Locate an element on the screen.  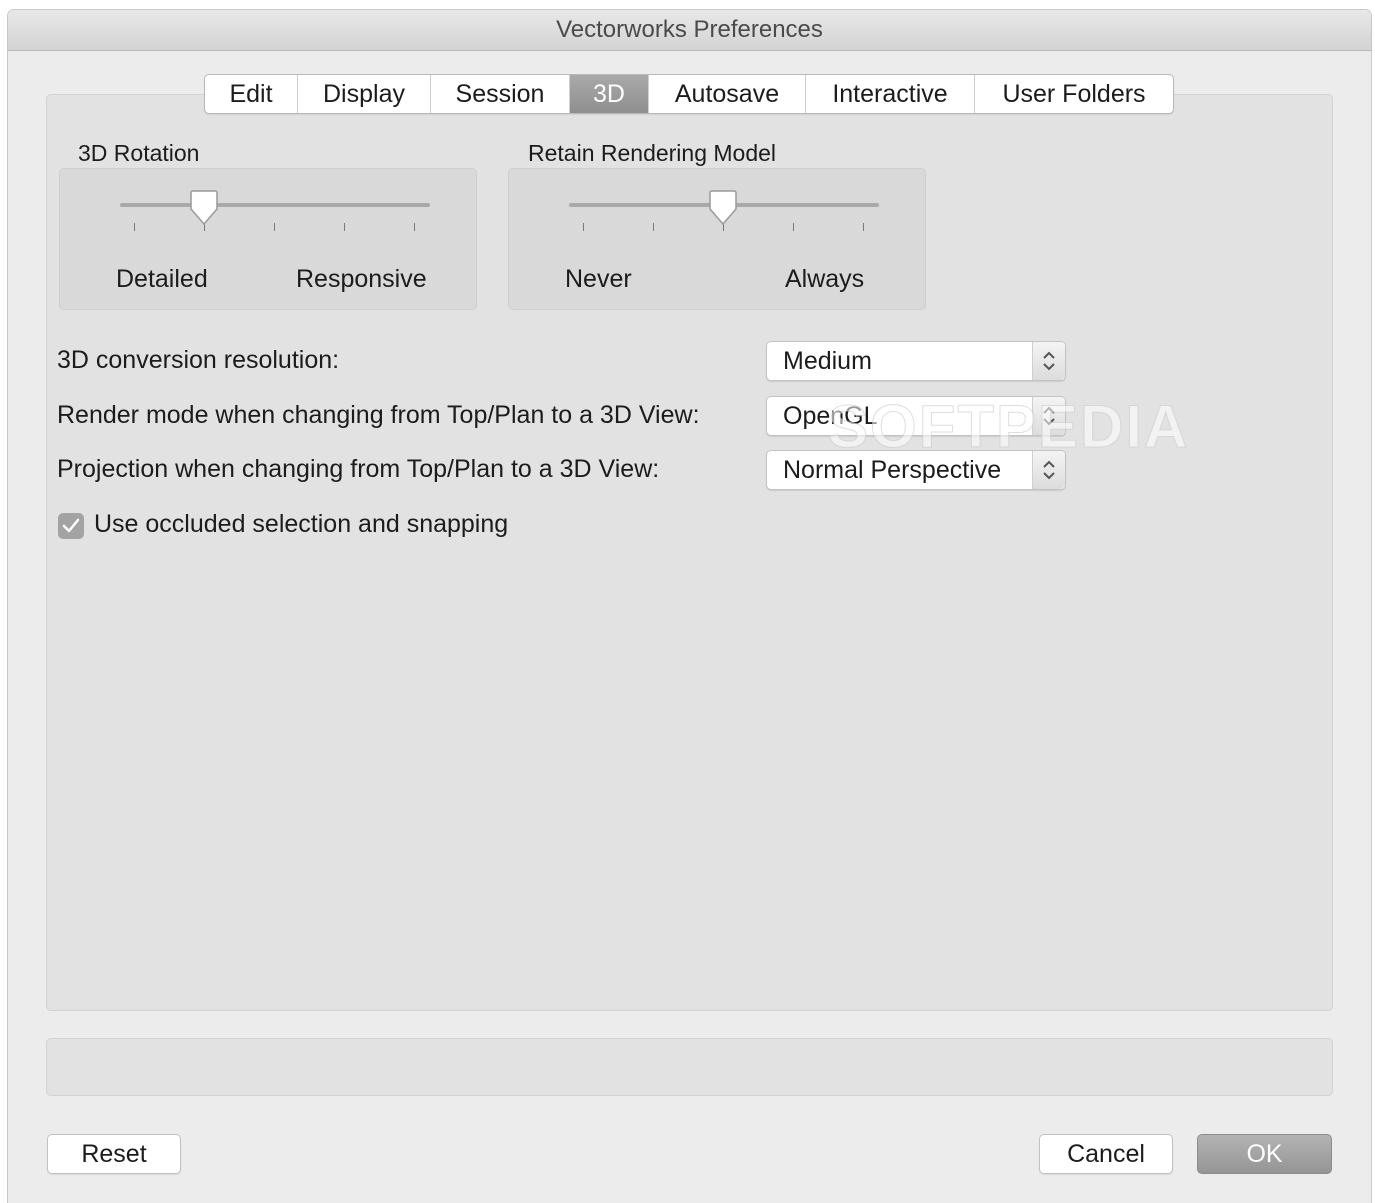
conversion-label: 3D conversion resolution: is located at coordinates (198, 360).